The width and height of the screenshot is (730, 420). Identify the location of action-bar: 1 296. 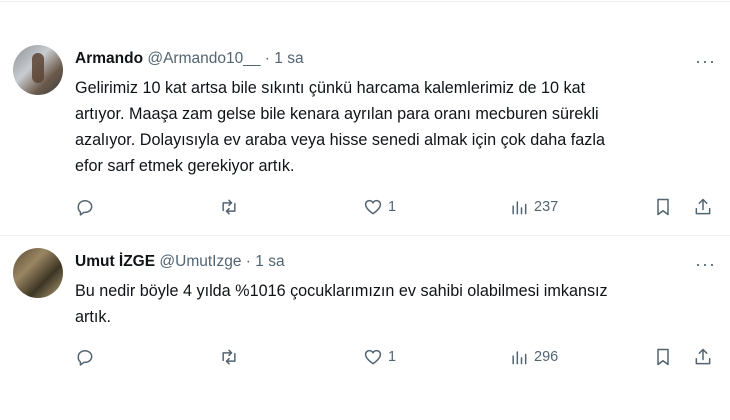
(395, 357).